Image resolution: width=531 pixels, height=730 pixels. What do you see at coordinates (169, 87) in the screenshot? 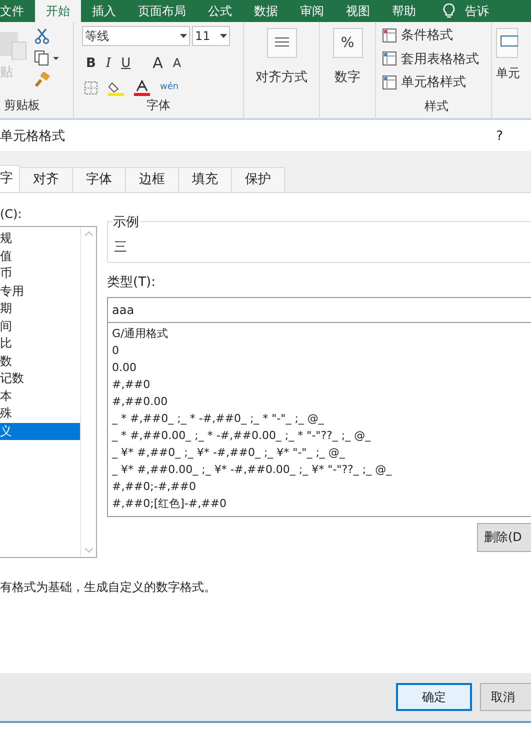
I see `phonetic-button: wén` at bounding box center [169, 87].